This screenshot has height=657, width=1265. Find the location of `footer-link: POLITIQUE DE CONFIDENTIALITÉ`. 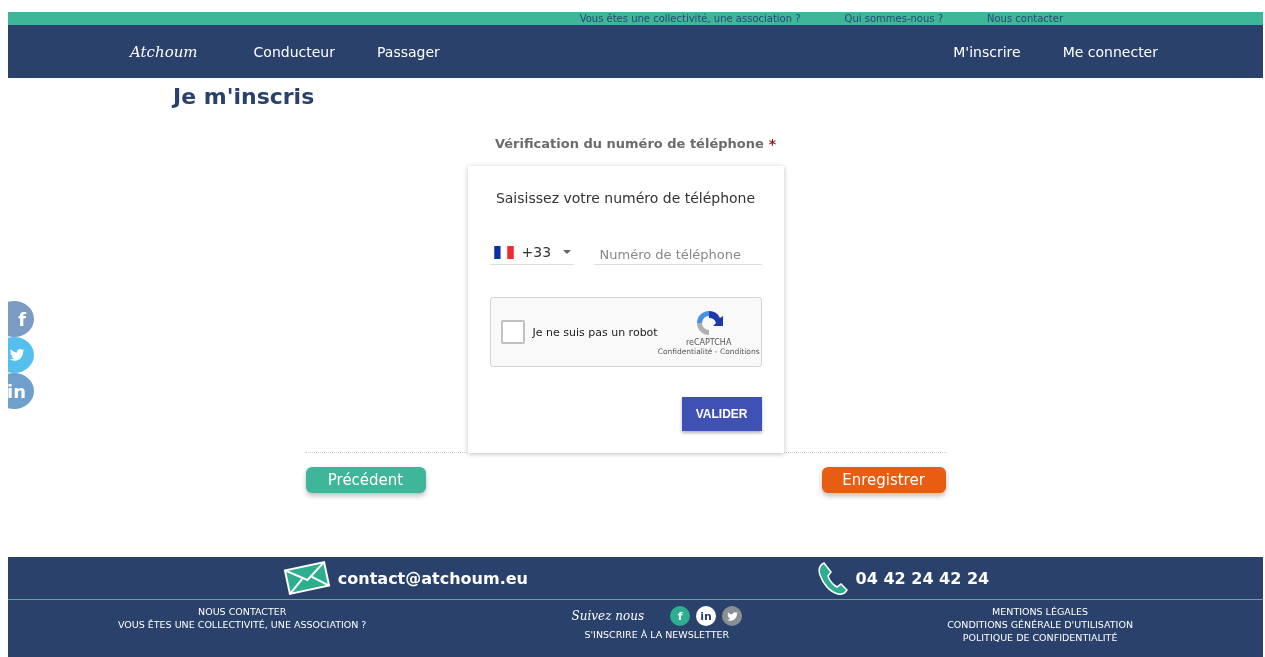

footer-link: POLITIQUE DE CONFIDENTIALITÉ is located at coordinates (1040, 637).